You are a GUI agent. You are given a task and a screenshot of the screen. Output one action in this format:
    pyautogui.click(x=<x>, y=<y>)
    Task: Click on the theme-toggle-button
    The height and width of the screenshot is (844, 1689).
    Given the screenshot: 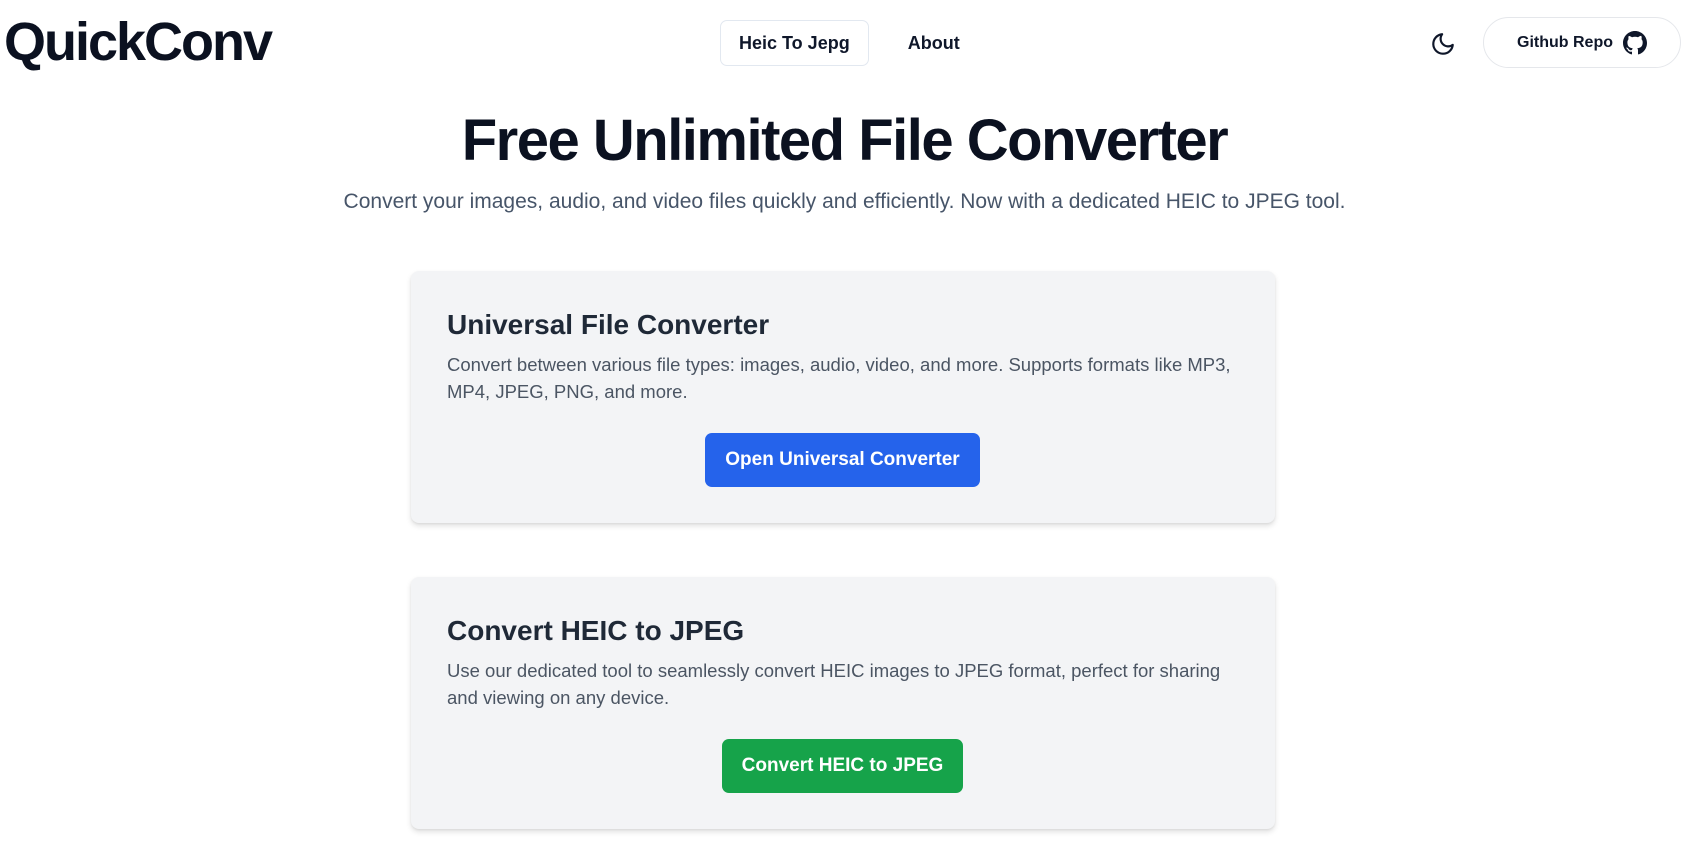 What is the action you would take?
    pyautogui.click(x=1443, y=44)
    